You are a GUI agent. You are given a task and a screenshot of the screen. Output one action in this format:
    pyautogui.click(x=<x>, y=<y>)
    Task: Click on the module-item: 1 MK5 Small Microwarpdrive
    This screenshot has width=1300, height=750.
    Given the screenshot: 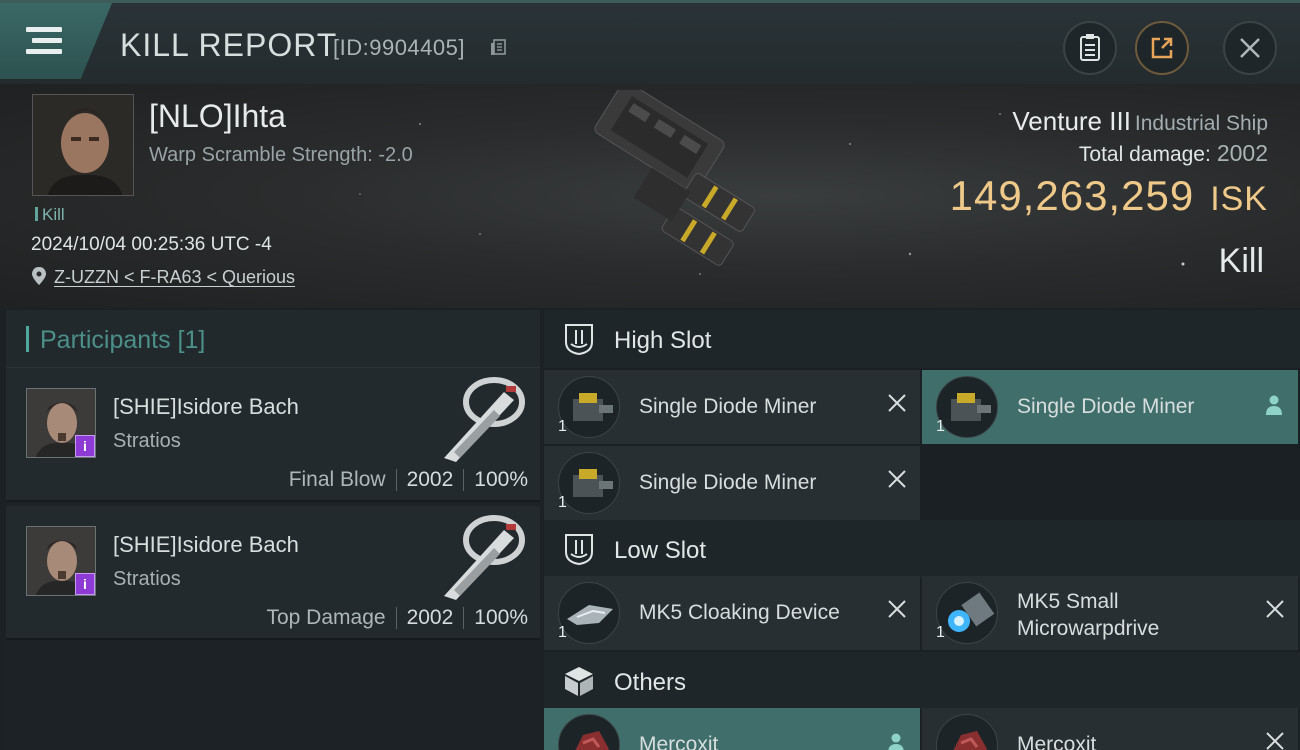 What is the action you would take?
    pyautogui.click(x=1110, y=613)
    